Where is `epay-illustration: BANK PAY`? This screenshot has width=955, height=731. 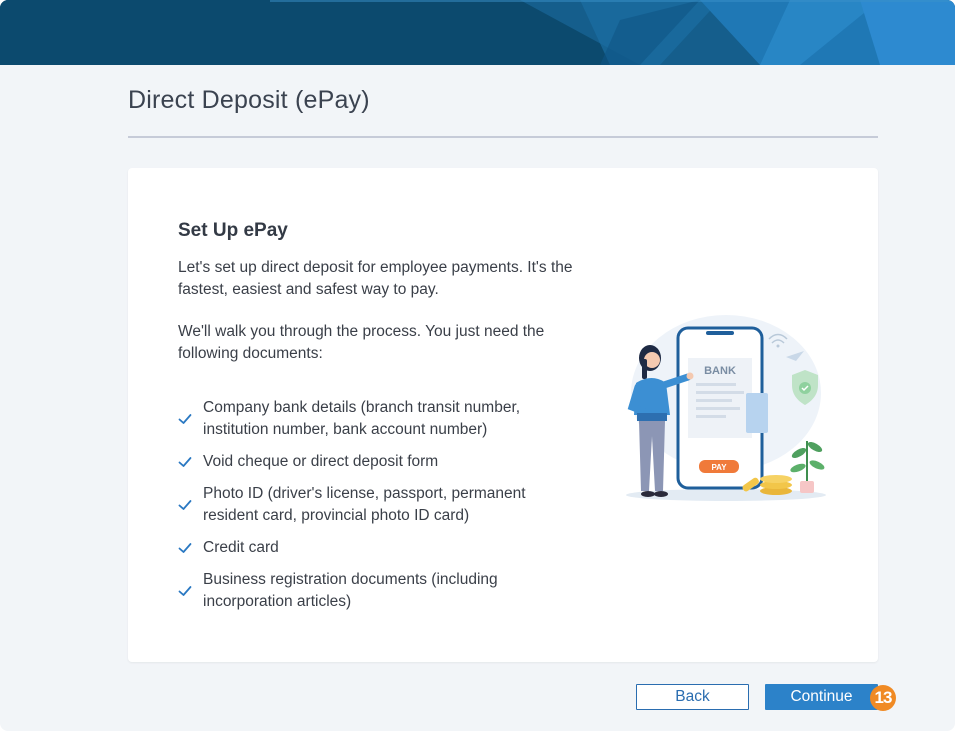 epay-illustration: BANK PAY is located at coordinates (726, 408).